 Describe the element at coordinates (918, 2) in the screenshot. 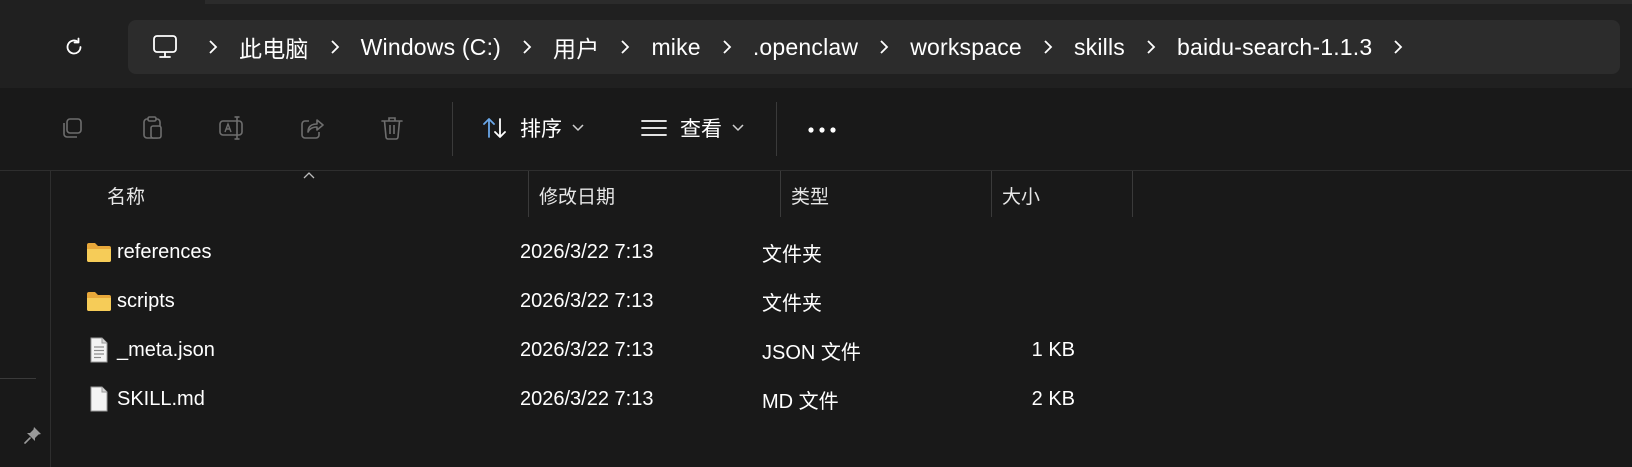

I see `title-strip` at that location.